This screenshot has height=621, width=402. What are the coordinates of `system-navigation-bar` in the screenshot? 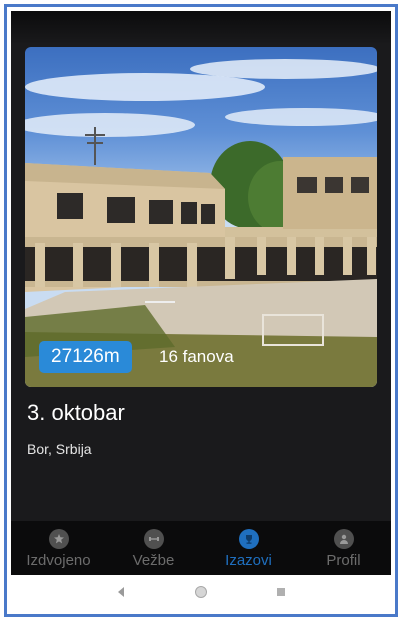 It's located at (201, 592).